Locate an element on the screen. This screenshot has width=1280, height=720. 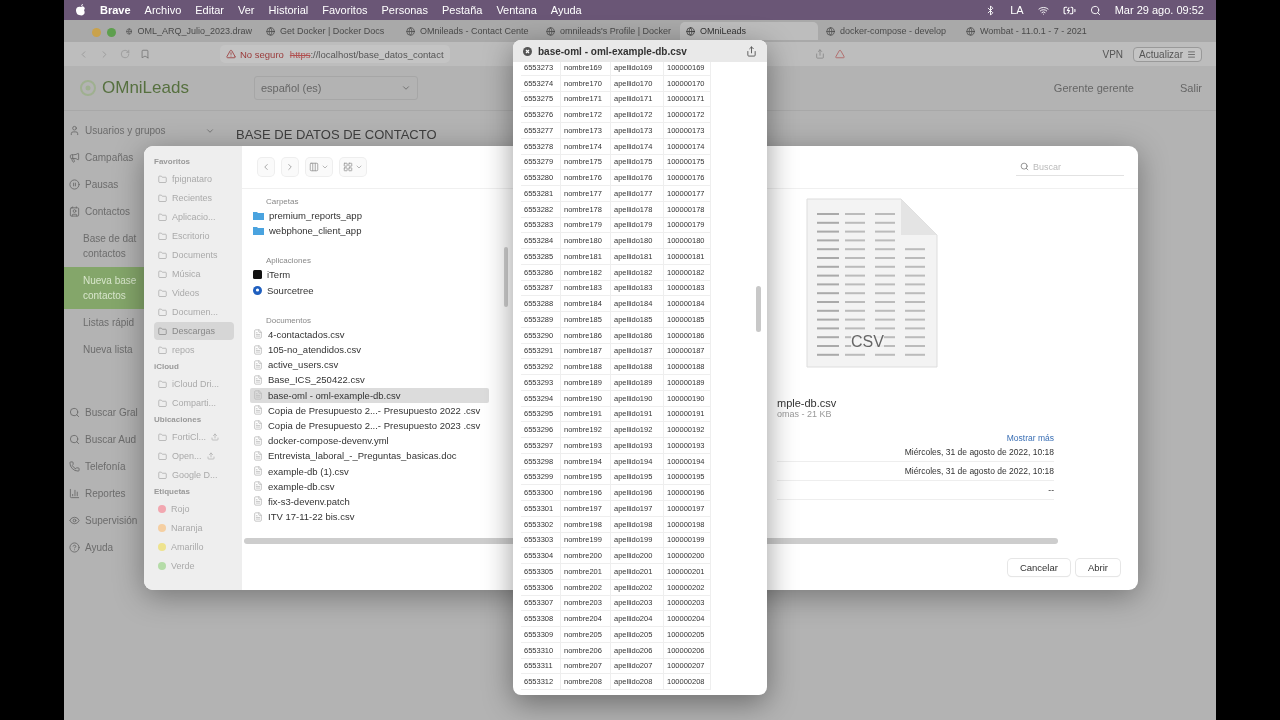
sidebar-item: Usuarios y grupos is located at coordinates (142, 130).